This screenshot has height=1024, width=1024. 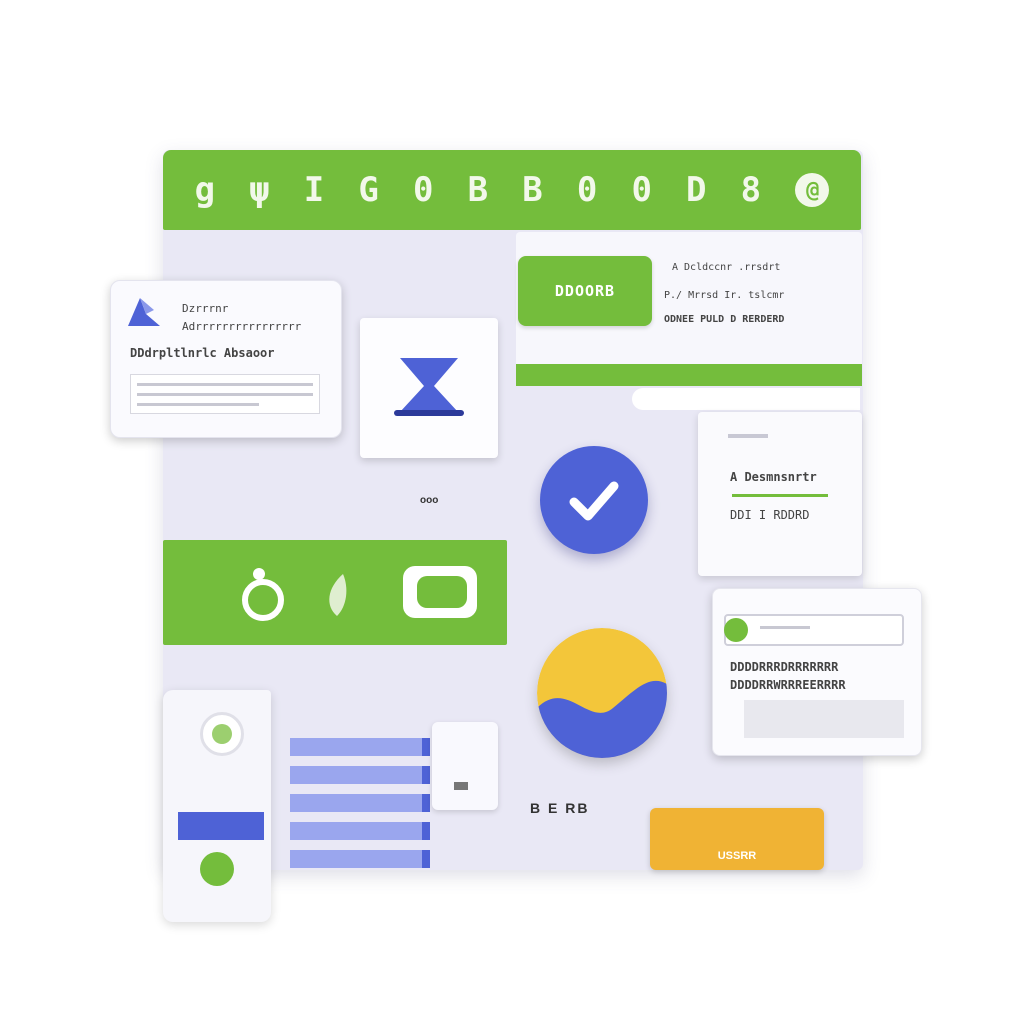 What do you see at coordinates (338, 595) in the screenshot?
I see `leaf-icon` at bounding box center [338, 595].